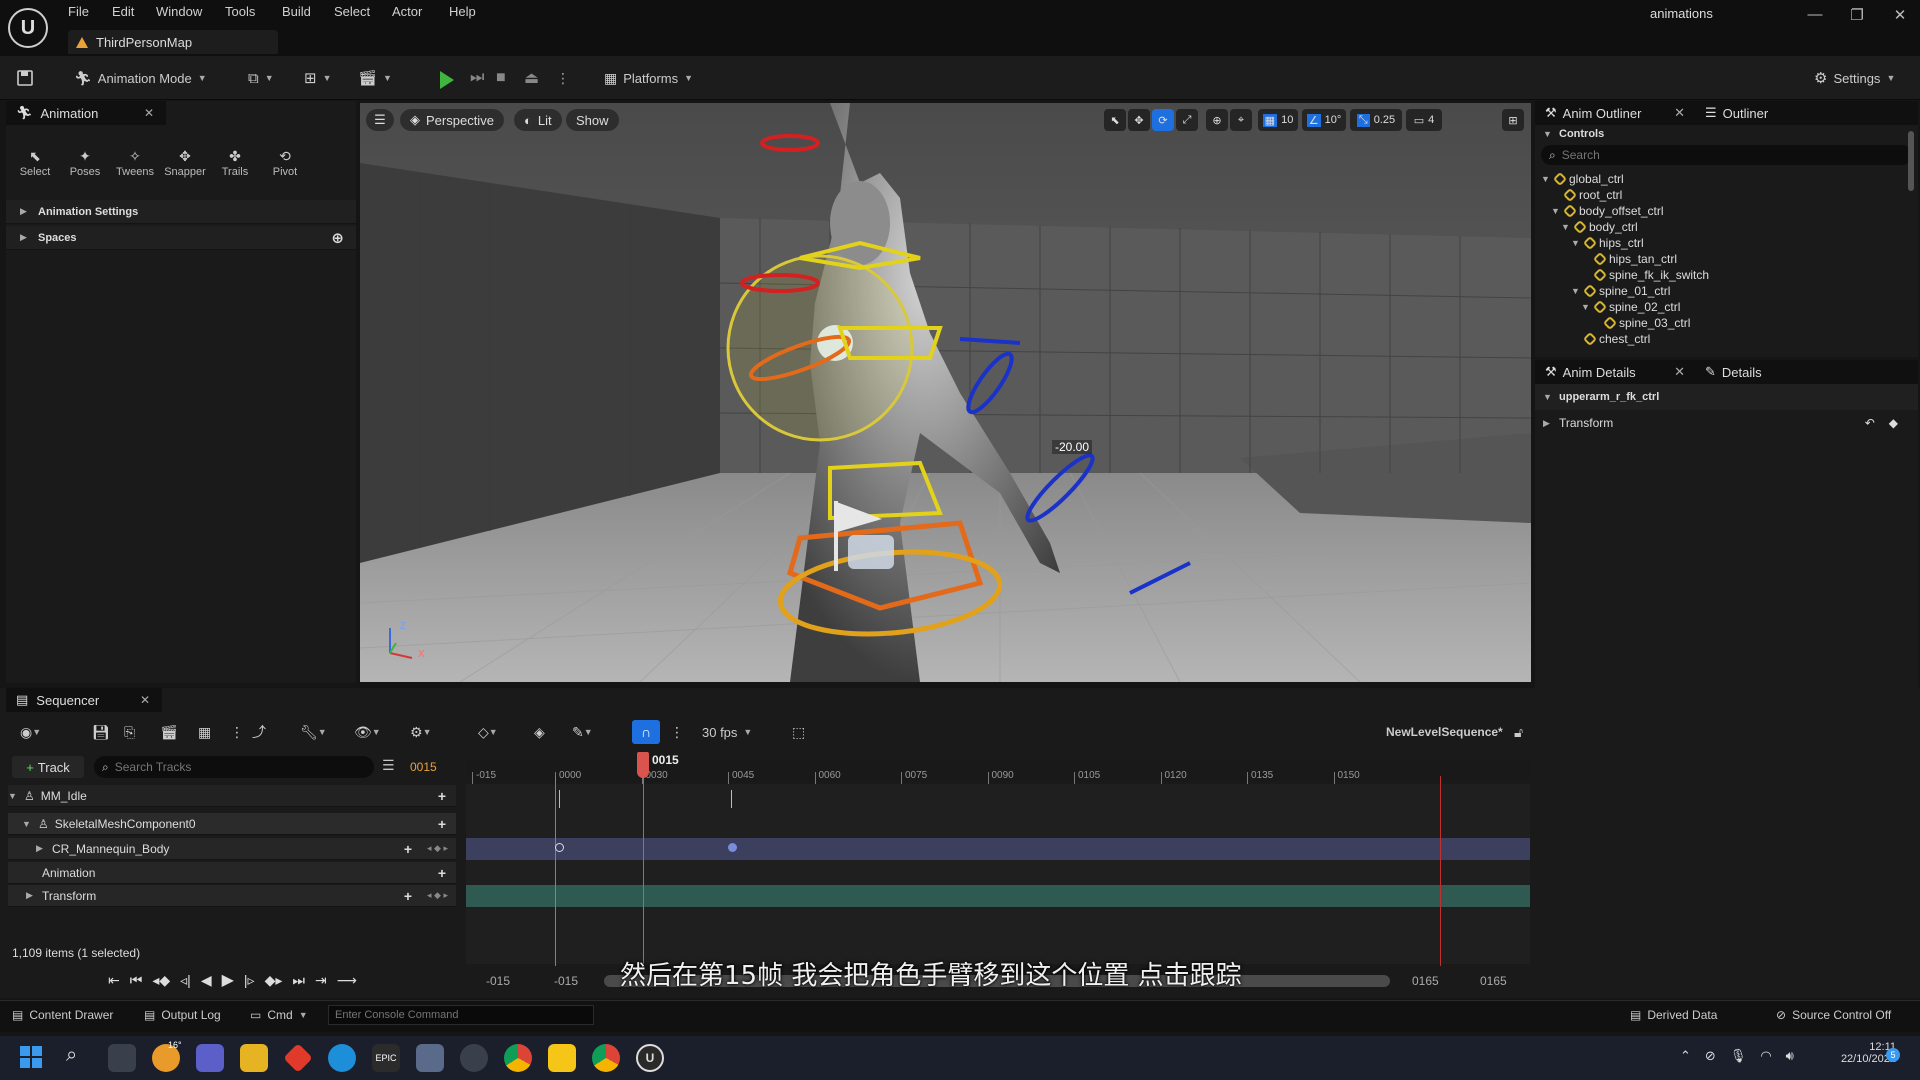  What do you see at coordinates (1911, 161) in the screenshot?
I see `outliner-scrollbar` at bounding box center [1911, 161].